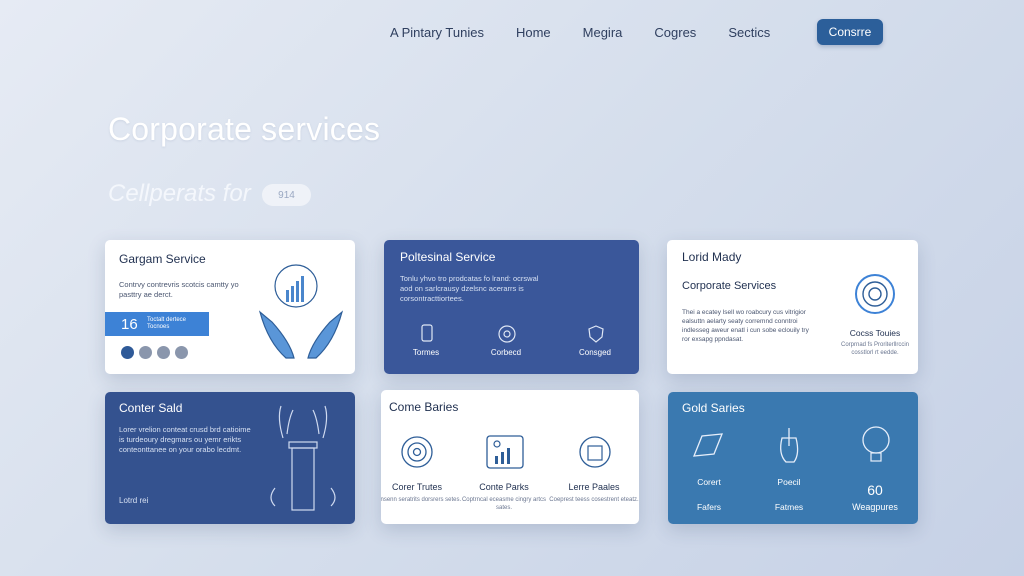 The height and width of the screenshot is (576, 1024). What do you see at coordinates (424, 407) in the screenshot?
I see `card-title: Come Baries` at bounding box center [424, 407].